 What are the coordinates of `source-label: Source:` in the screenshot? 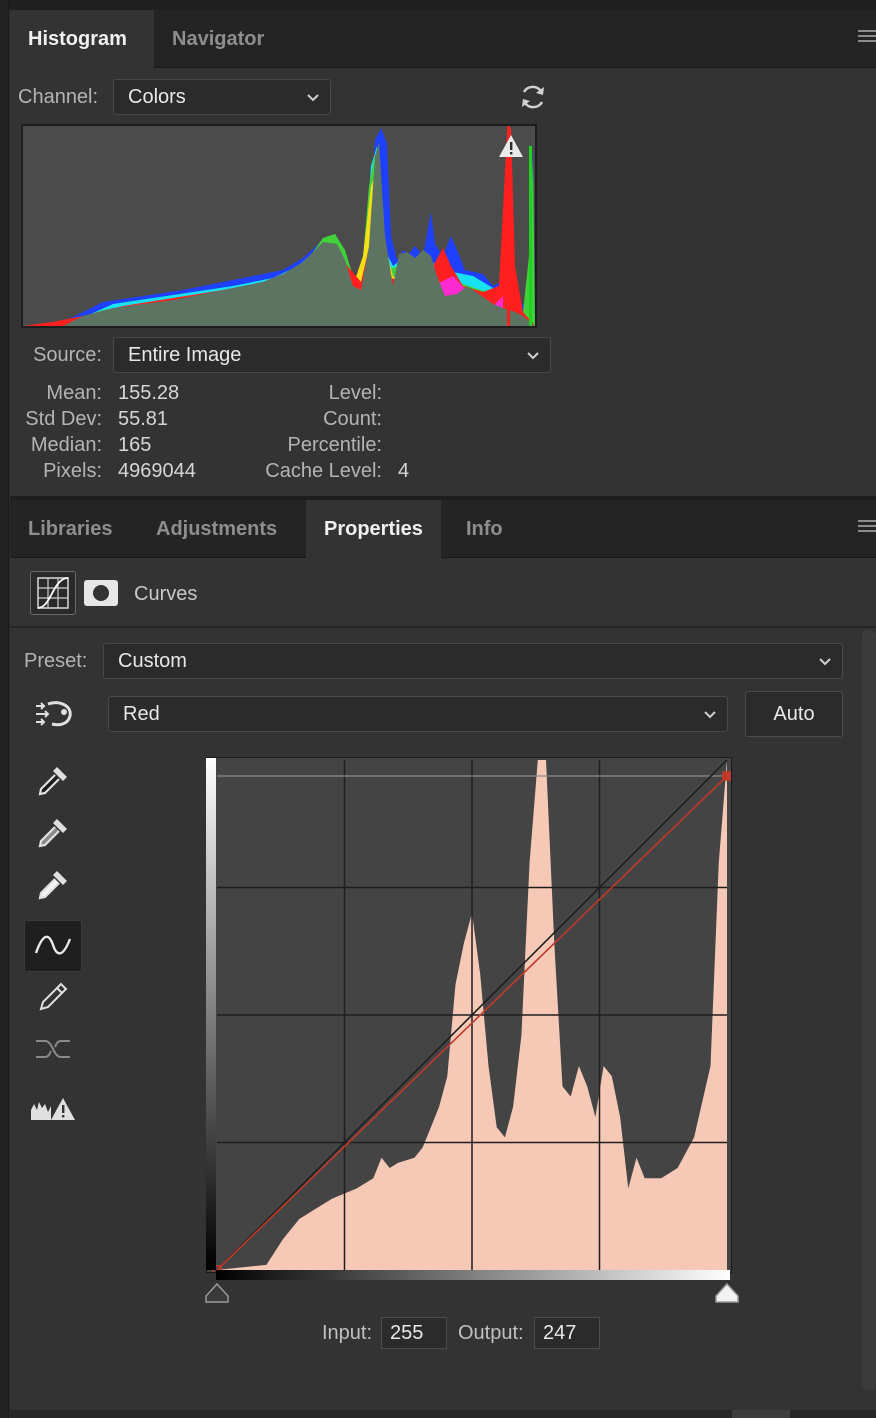 It's located at (67, 355).